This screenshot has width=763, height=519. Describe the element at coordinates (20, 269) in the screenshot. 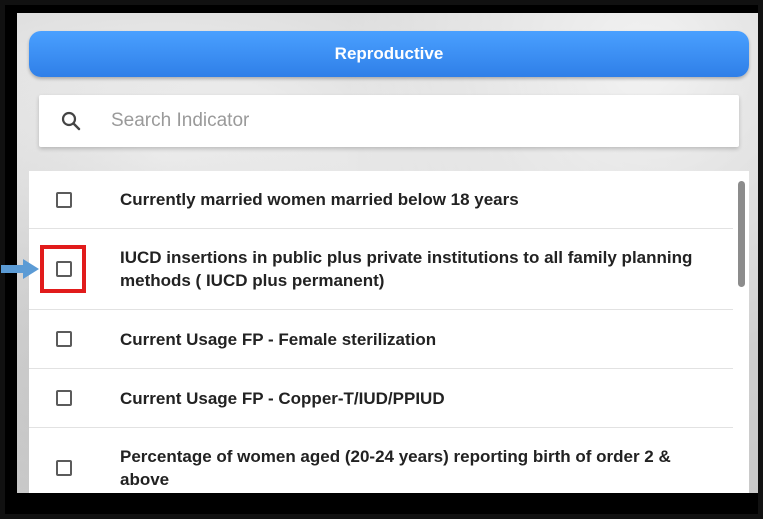

I see `arrow-right-icon` at that location.